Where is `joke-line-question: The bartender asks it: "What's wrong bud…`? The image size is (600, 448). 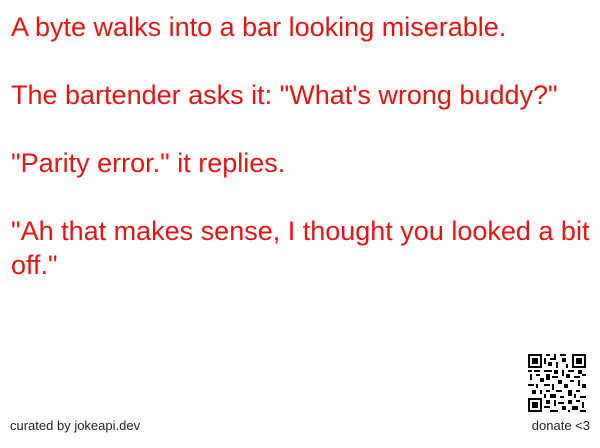 joke-line-question: The bartender asks it: "What's wrong bud… is located at coordinates (284, 95).